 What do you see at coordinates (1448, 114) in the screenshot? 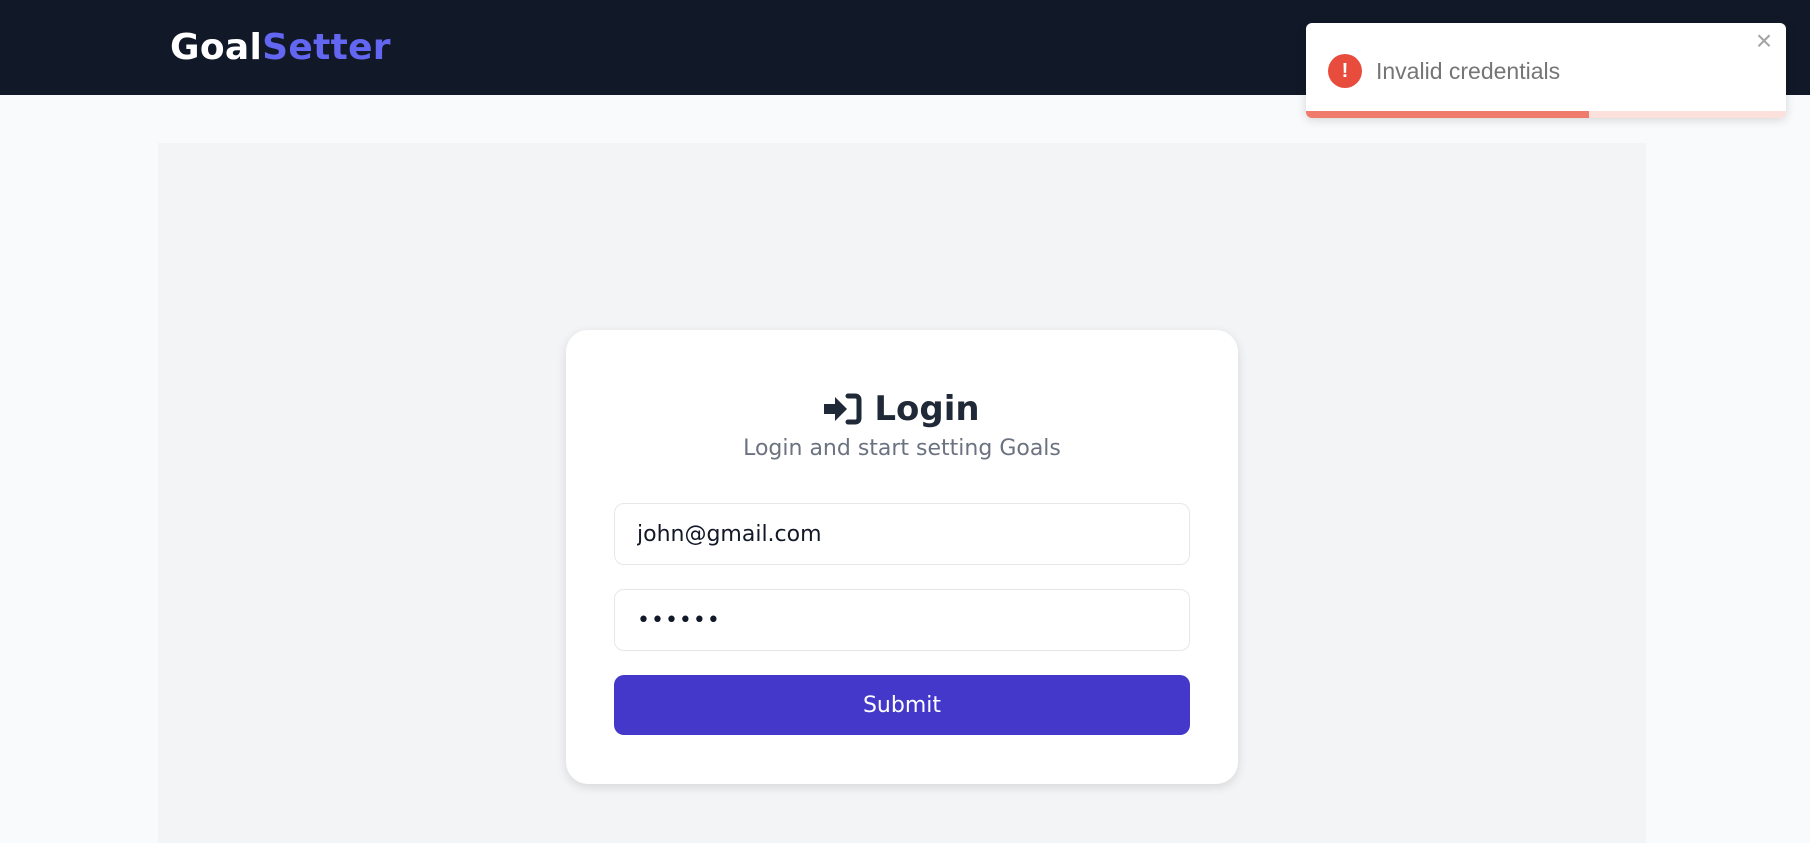
I see `toast-progress-bar` at bounding box center [1448, 114].